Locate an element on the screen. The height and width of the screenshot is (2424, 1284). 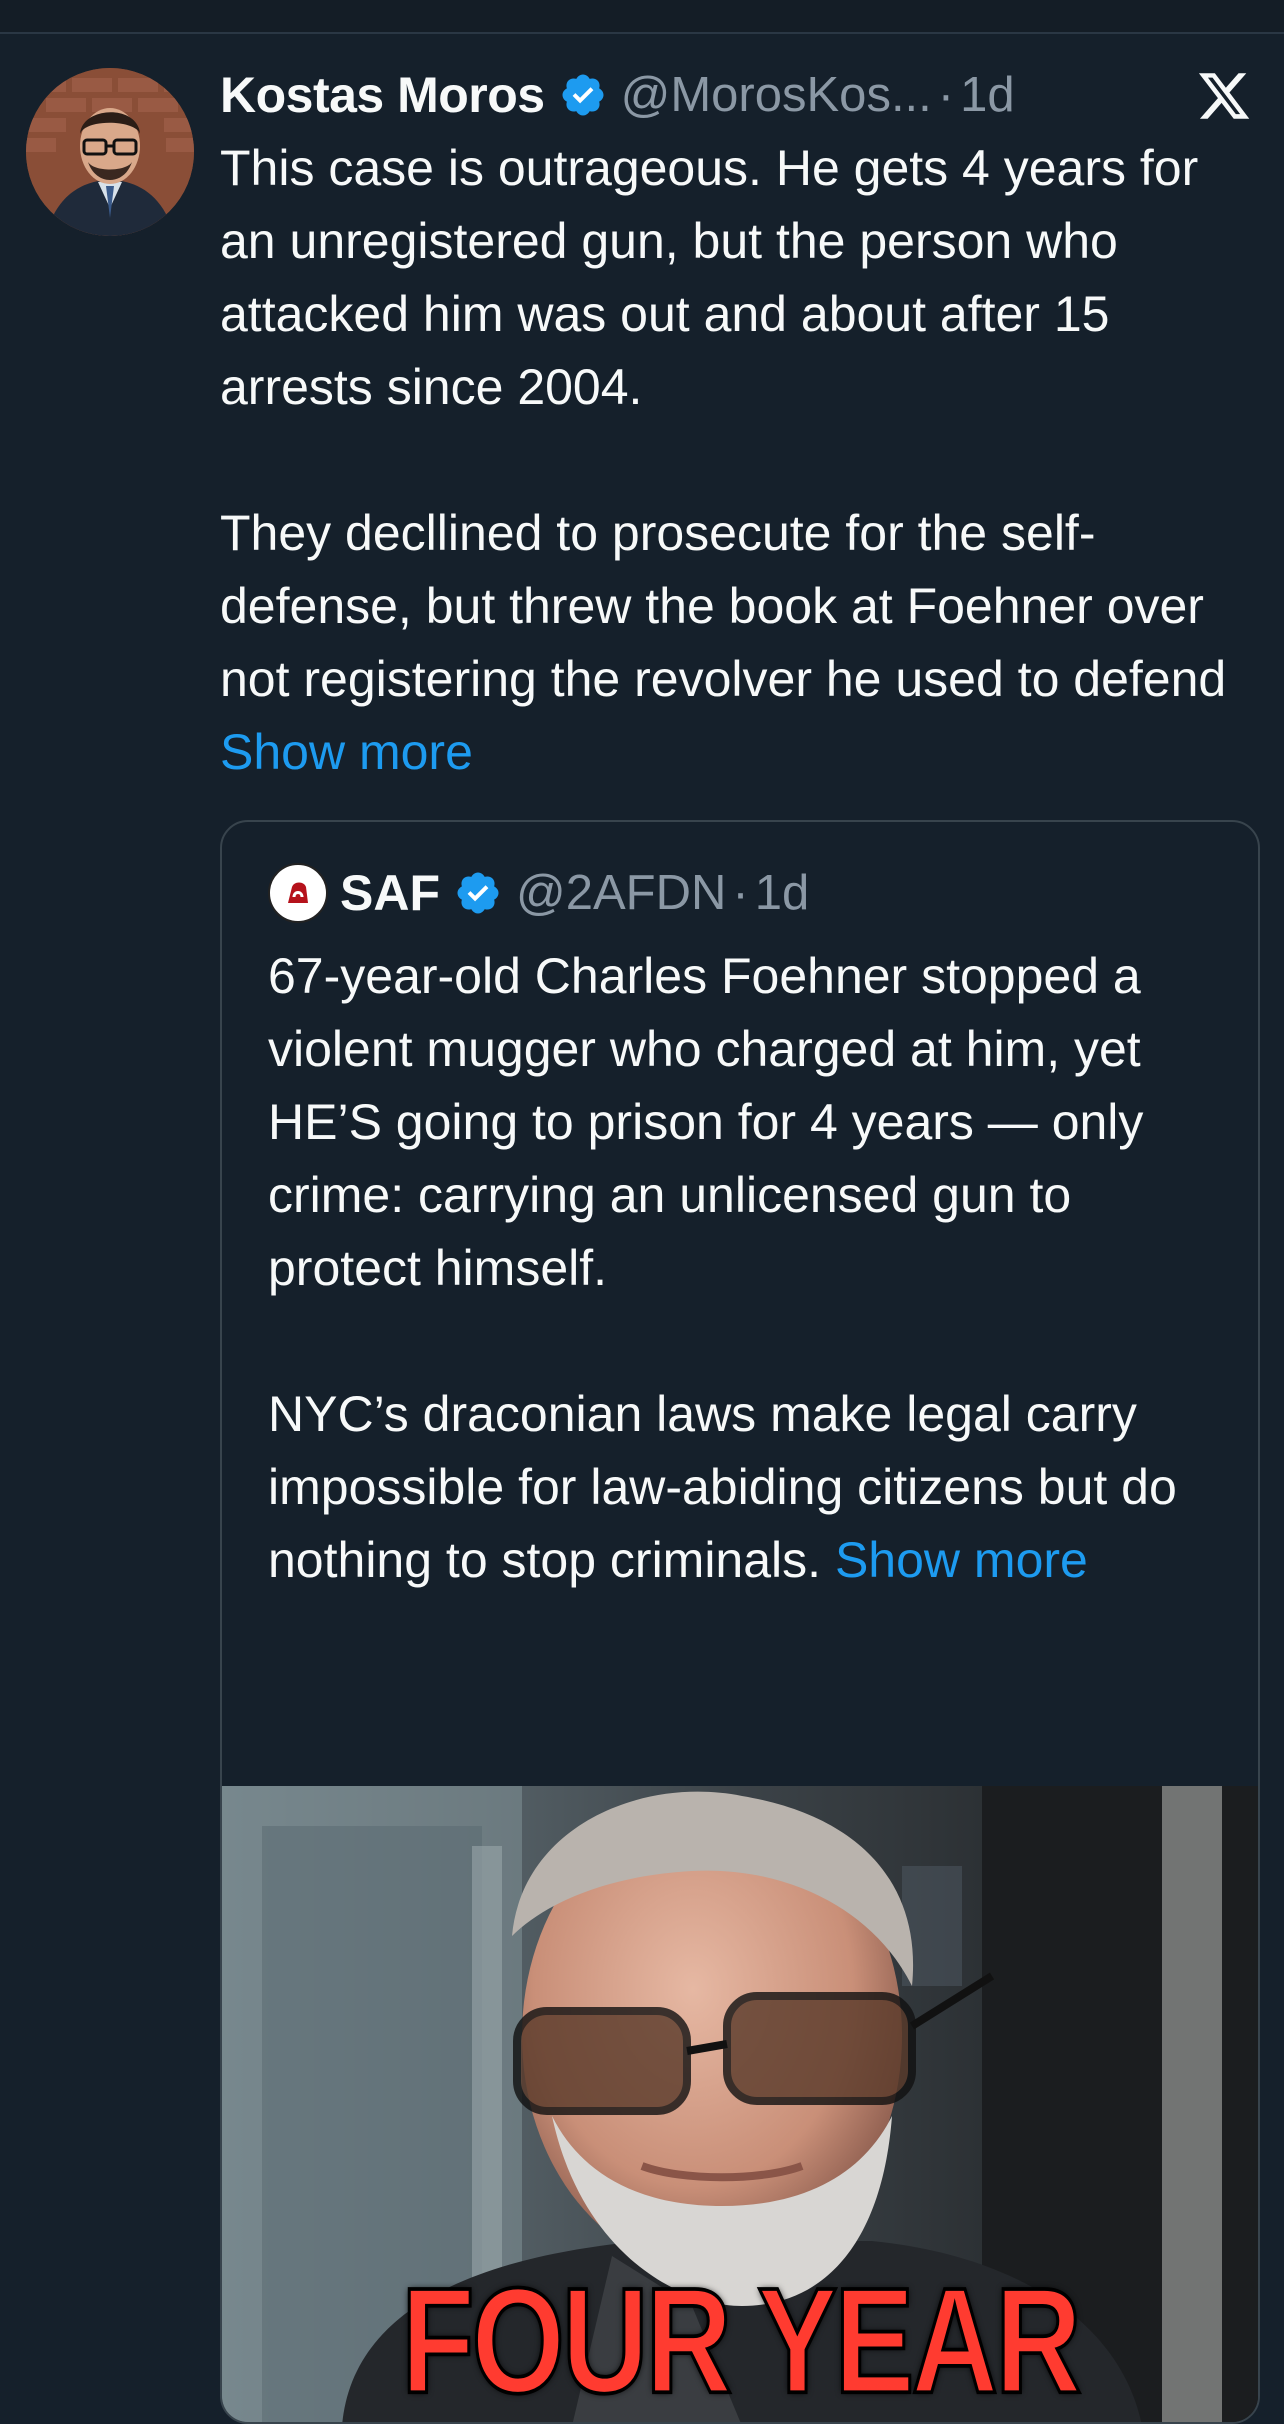
quoted-show-more-link: Show more is located at coordinates (961, 1560).